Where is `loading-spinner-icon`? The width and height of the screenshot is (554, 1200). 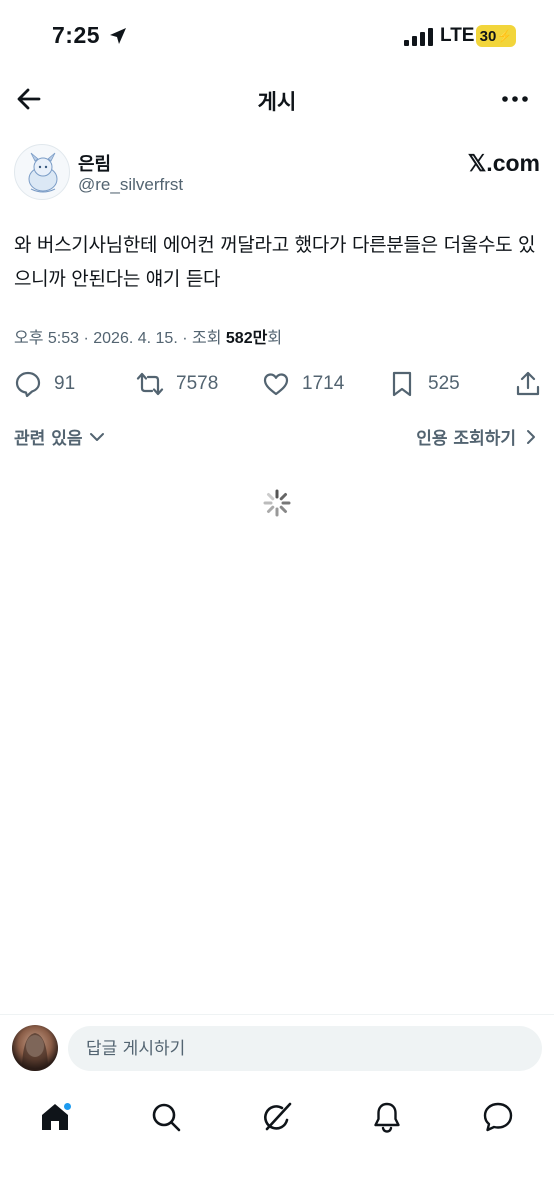
loading-spinner-icon is located at coordinates (277, 503).